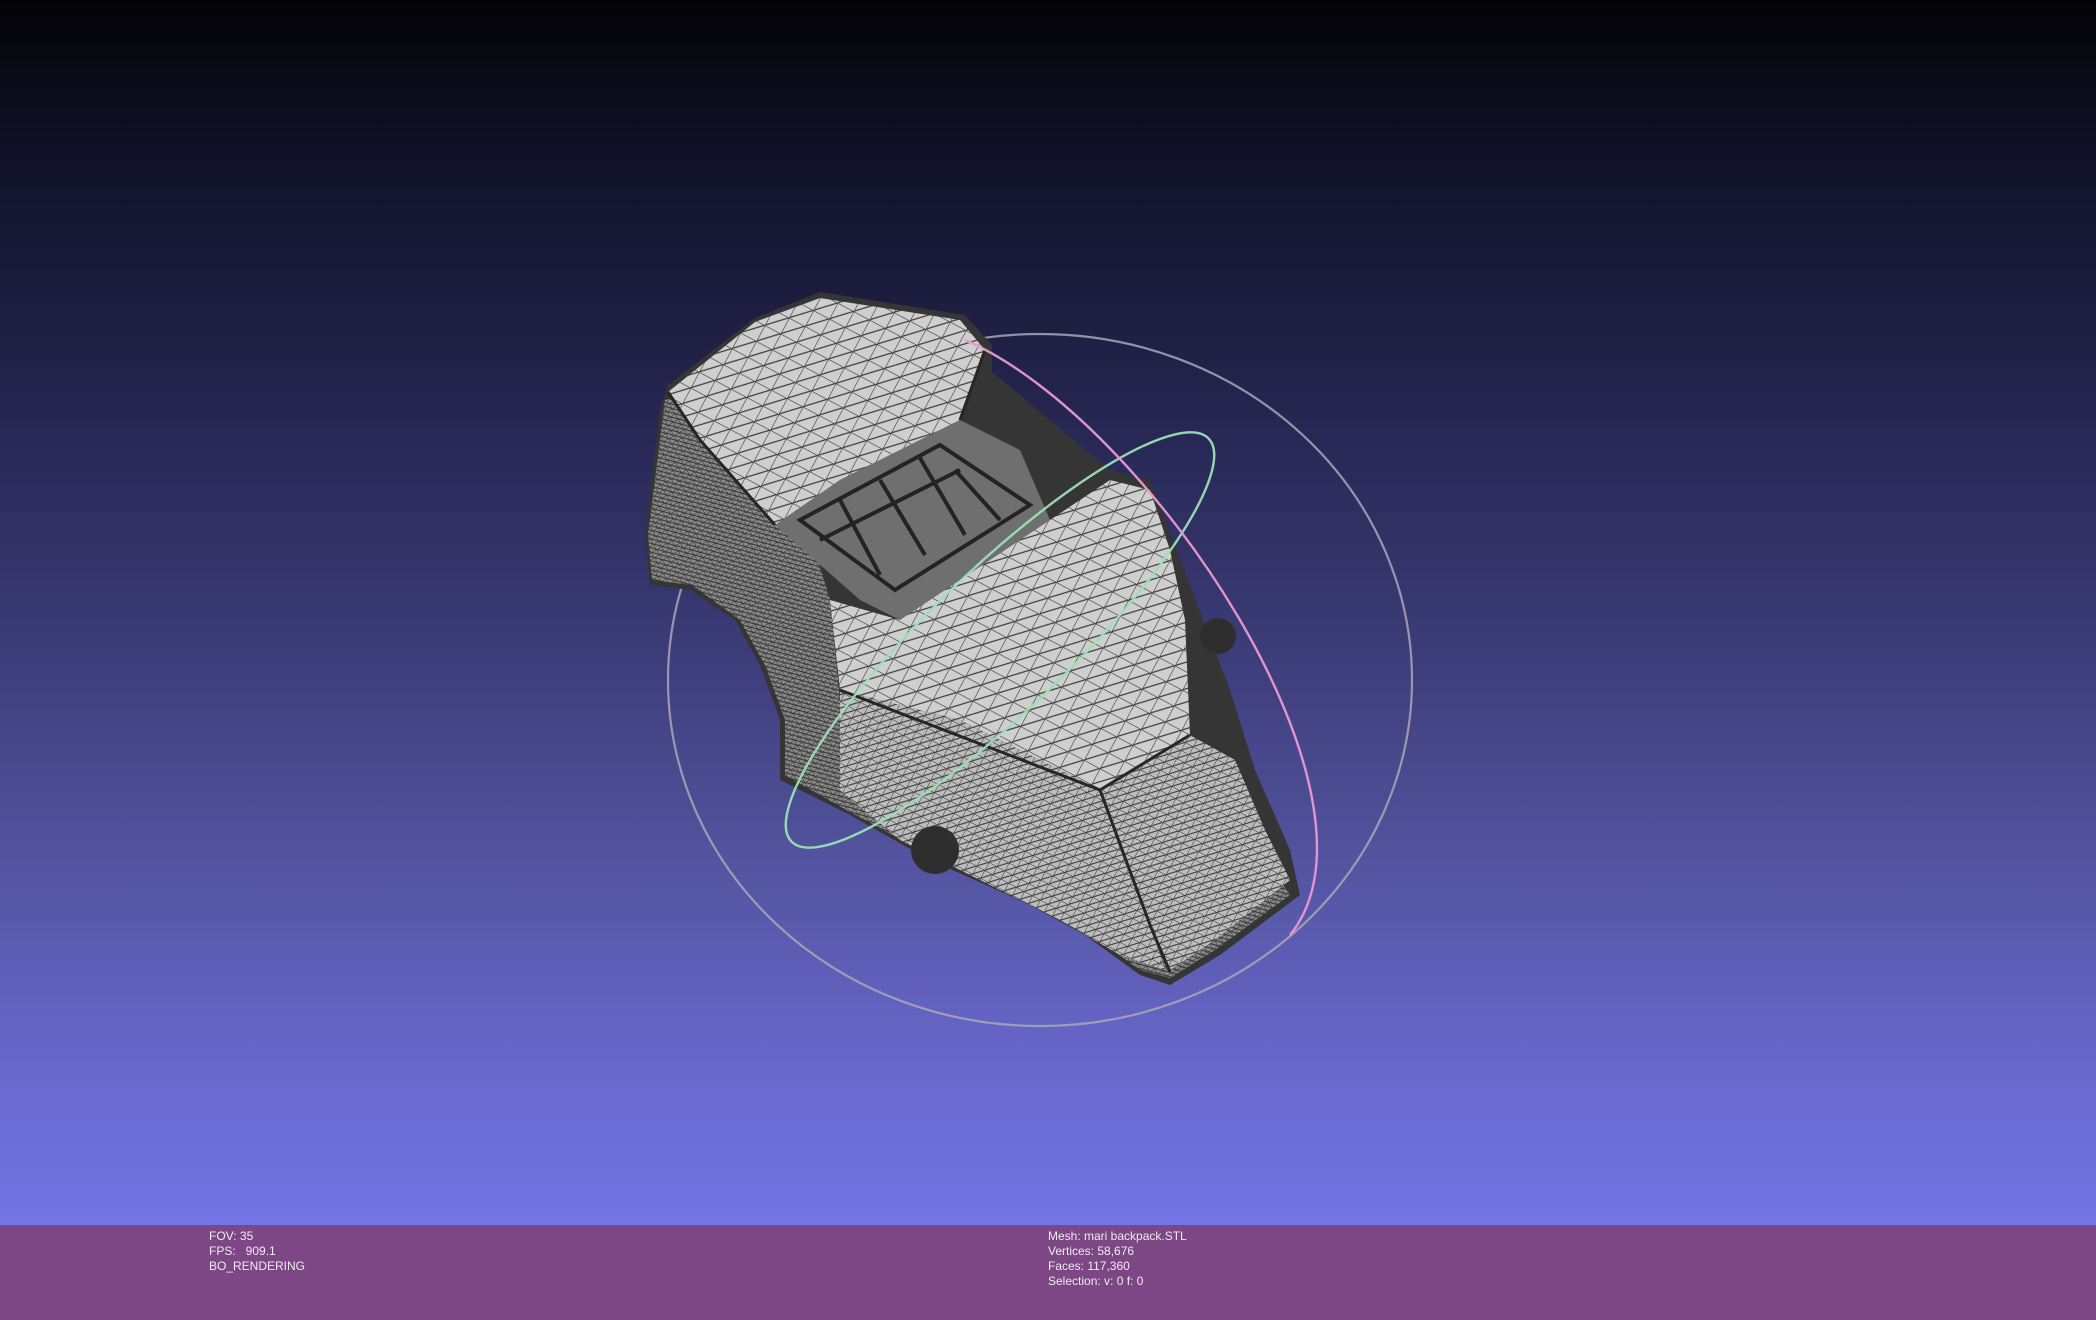 The image size is (2096, 1320). Describe the element at coordinates (1089, 1266) in the screenshot. I see `faces-label: Faces: 117,360` at that location.